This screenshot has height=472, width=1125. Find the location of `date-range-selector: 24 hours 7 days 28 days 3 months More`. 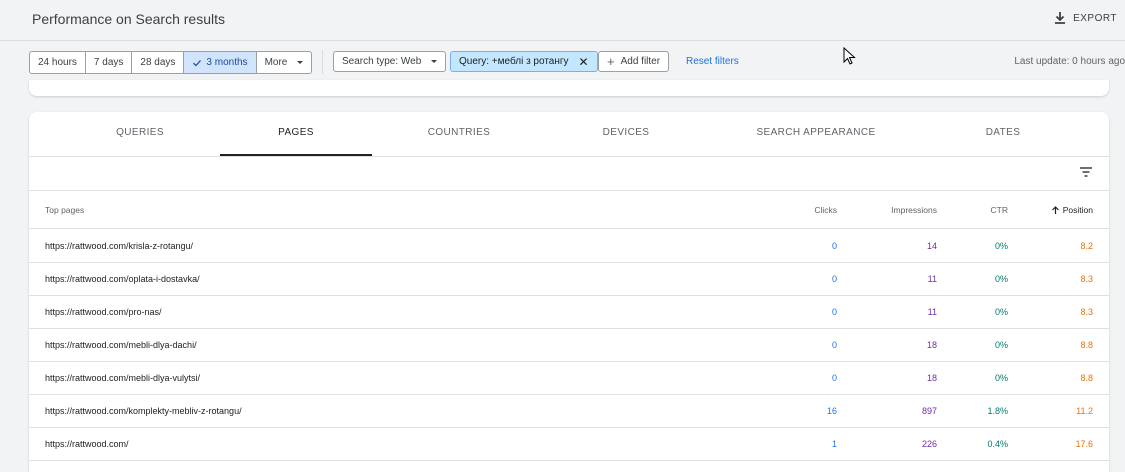

date-range-selector: 24 hours 7 days 28 days 3 months More is located at coordinates (171, 62).